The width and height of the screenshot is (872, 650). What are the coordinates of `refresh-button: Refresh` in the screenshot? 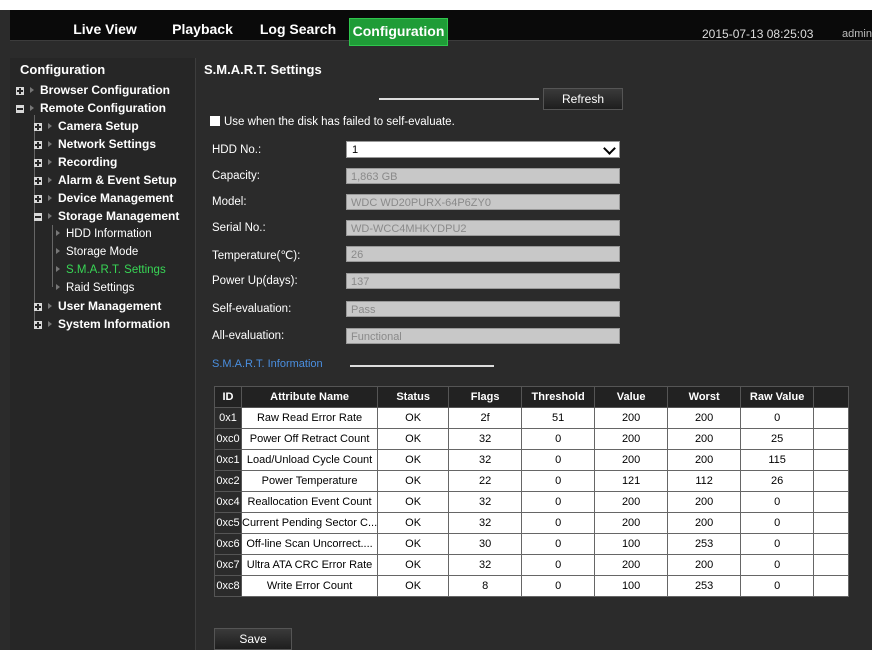 It's located at (583, 99).